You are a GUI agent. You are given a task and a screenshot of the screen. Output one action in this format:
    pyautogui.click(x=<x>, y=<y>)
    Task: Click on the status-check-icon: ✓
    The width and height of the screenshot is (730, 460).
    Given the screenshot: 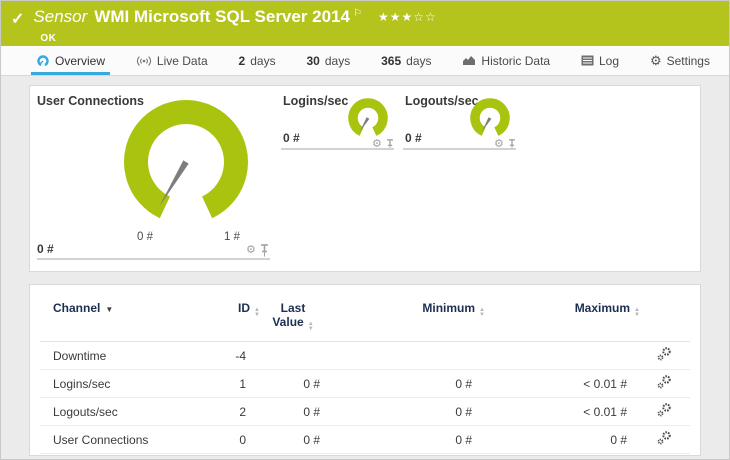 What is the action you would take?
    pyautogui.click(x=18, y=19)
    